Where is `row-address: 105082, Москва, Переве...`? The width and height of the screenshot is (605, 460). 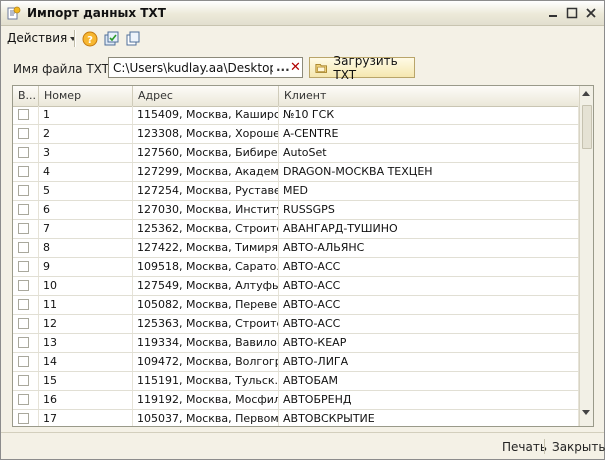 row-address: 105082, Москва, Переве... is located at coordinates (206, 305).